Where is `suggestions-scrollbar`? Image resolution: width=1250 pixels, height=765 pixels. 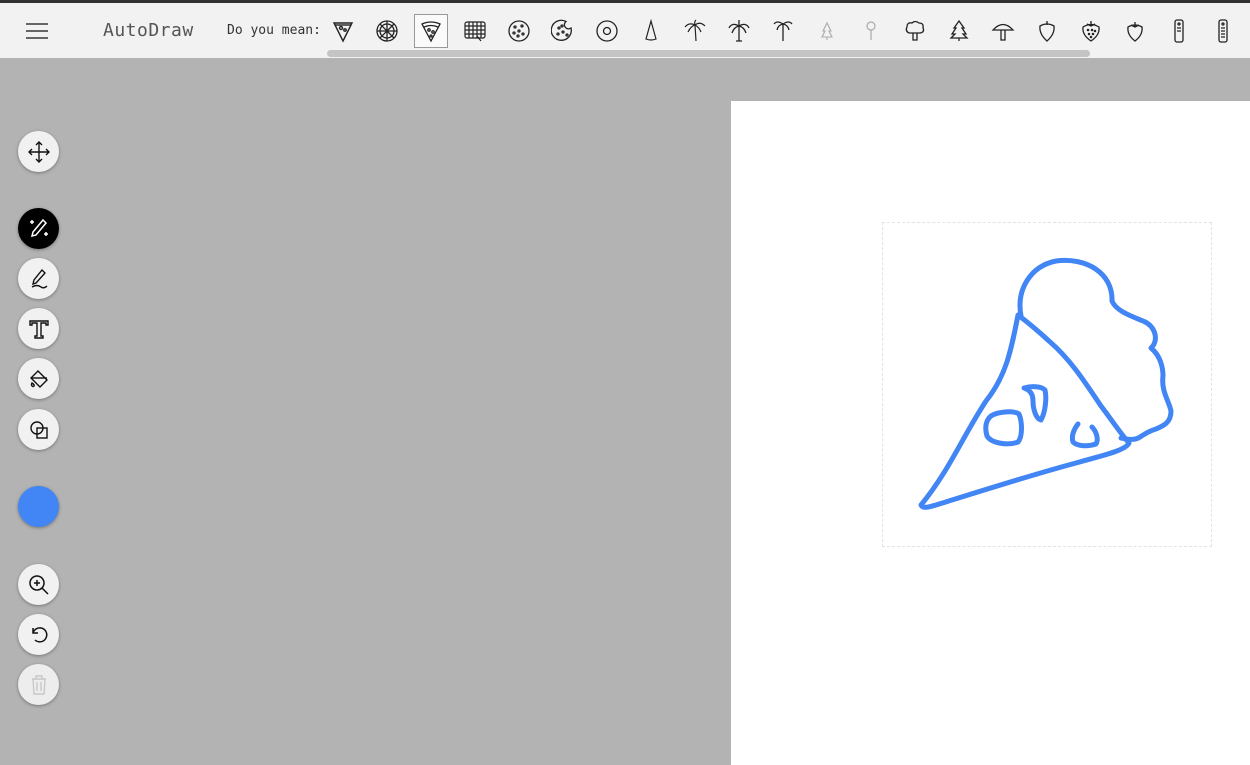
suggestions-scrollbar is located at coordinates (708, 53).